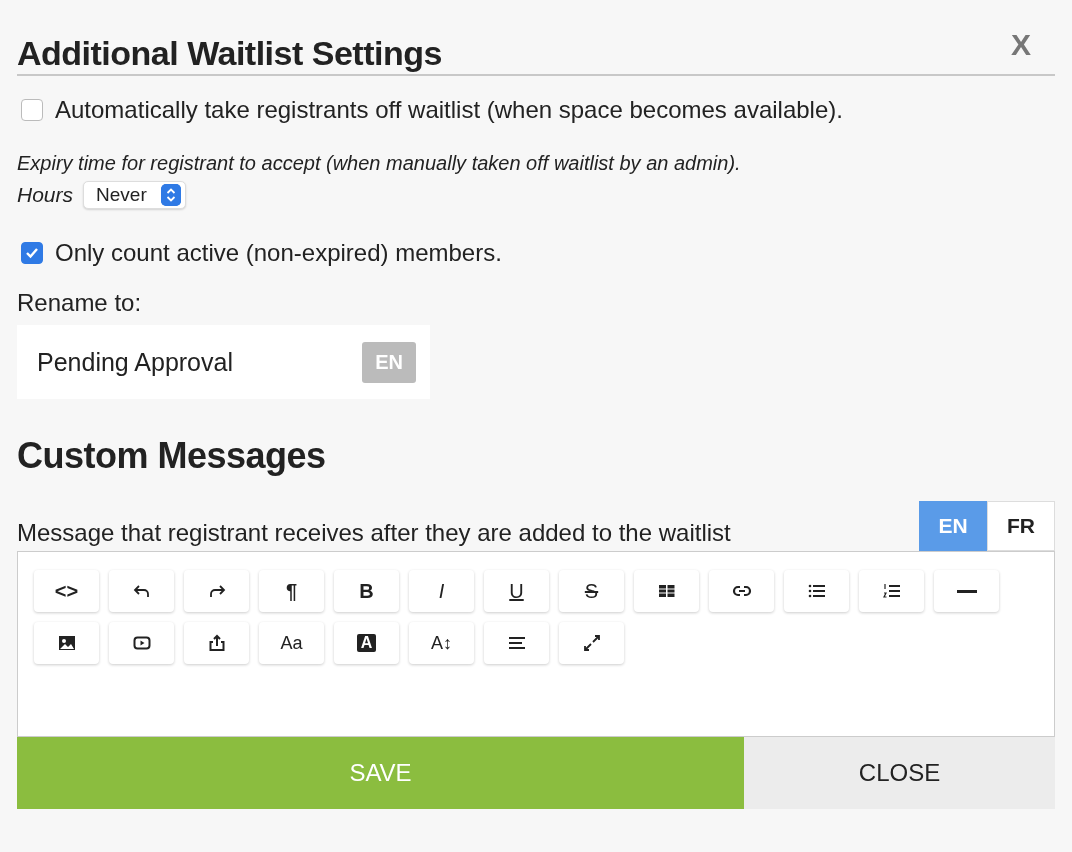  What do you see at coordinates (441, 591) in the screenshot?
I see `toolbar-button: I` at bounding box center [441, 591].